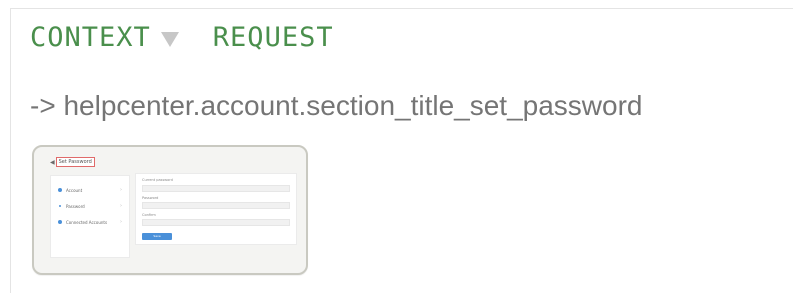  I want to click on tab-request: REQUEST, so click(273, 37).